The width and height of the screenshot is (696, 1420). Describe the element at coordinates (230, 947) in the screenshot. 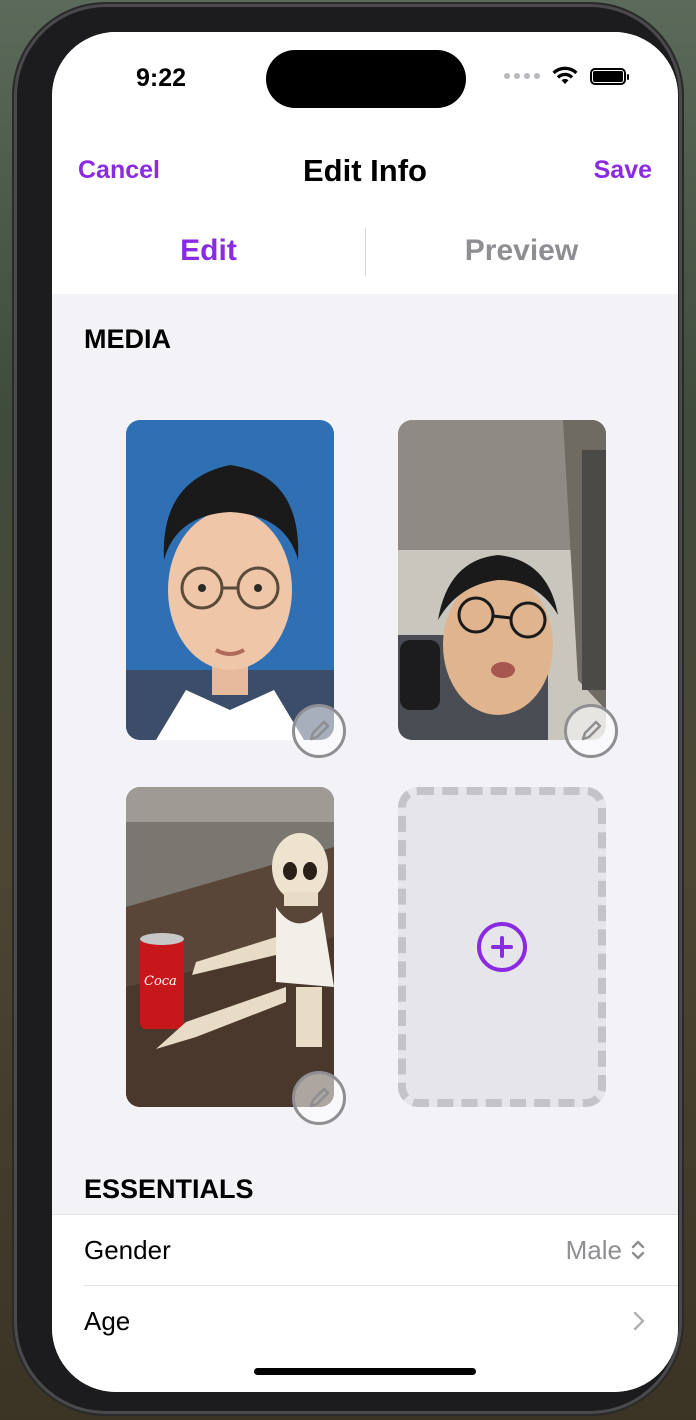

I see `photo-skeleton: Coca` at that location.